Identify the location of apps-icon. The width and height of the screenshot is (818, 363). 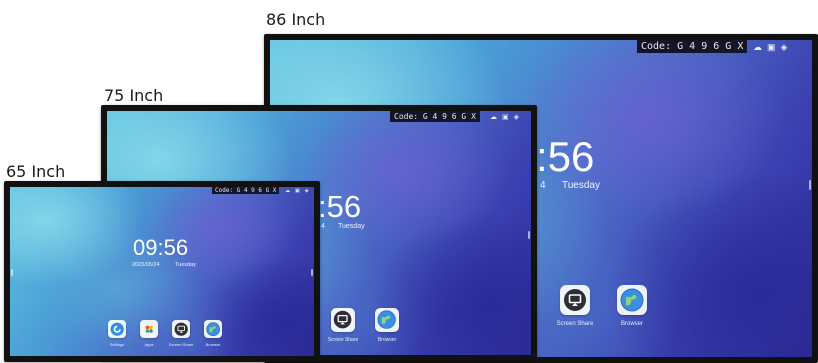
(149, 329).